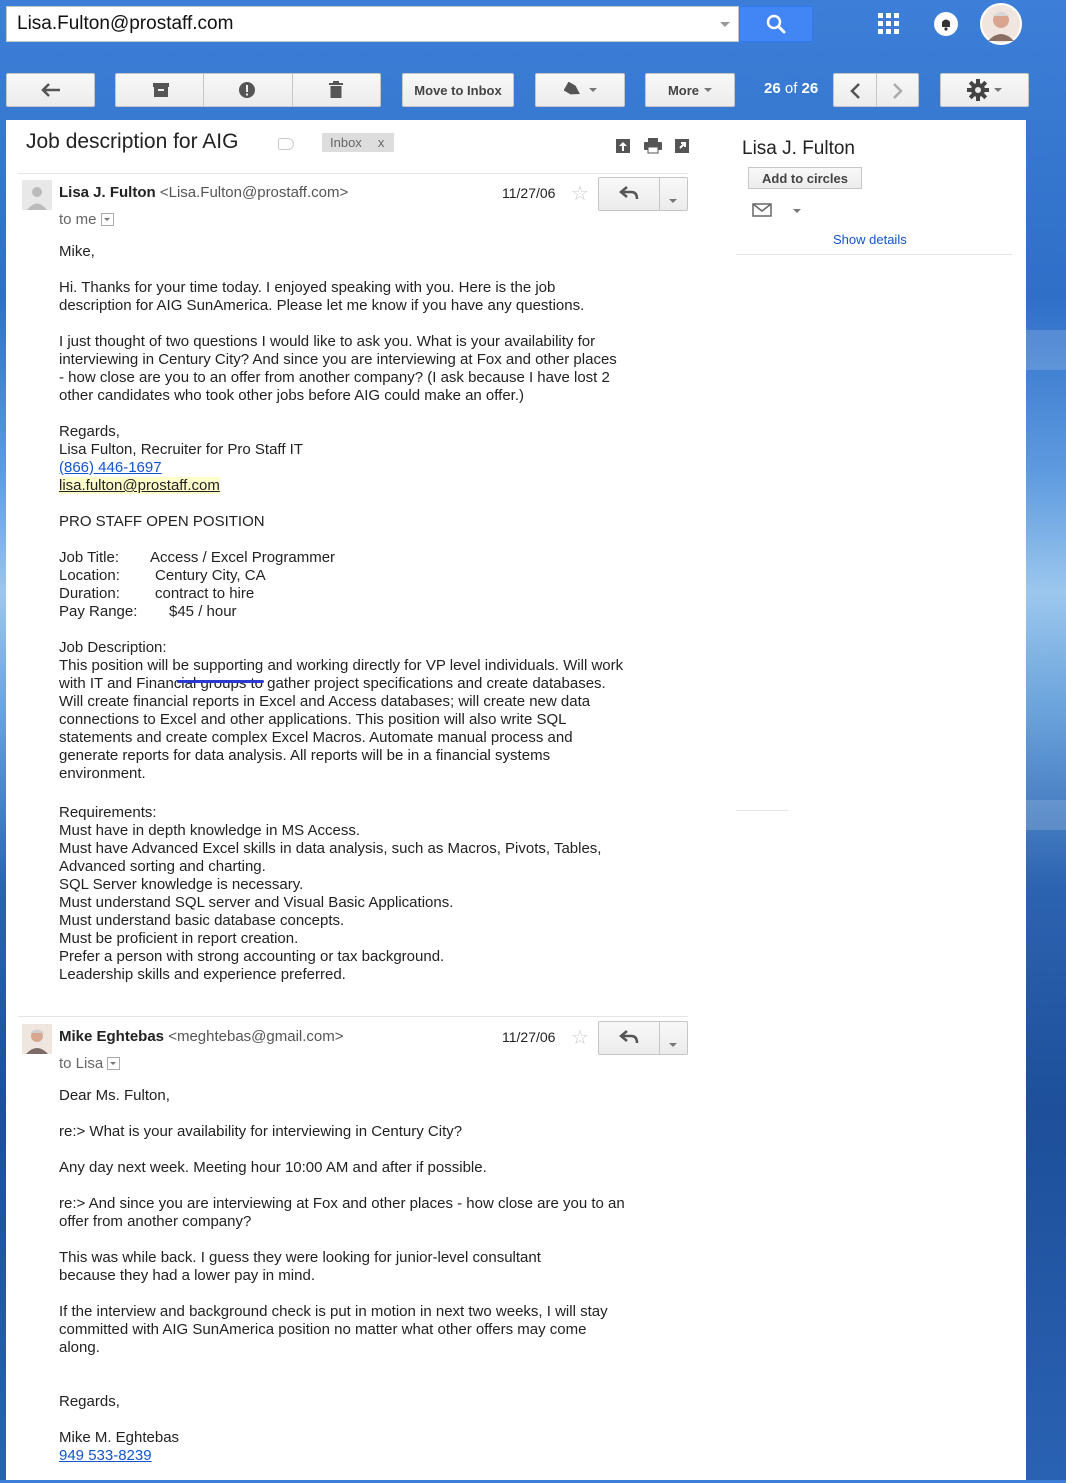 This screenshot has width=1066, height=1483. I want to click on search-icon, so click(776, 24).